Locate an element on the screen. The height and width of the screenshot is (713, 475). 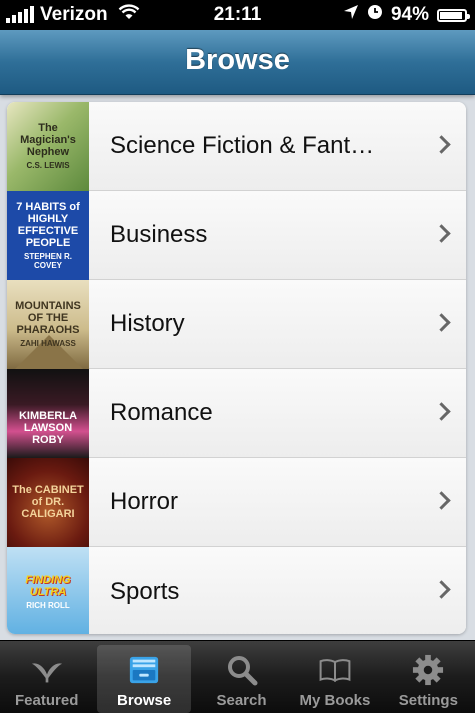
tab-label: My Books is located at coordinates (335, 700).